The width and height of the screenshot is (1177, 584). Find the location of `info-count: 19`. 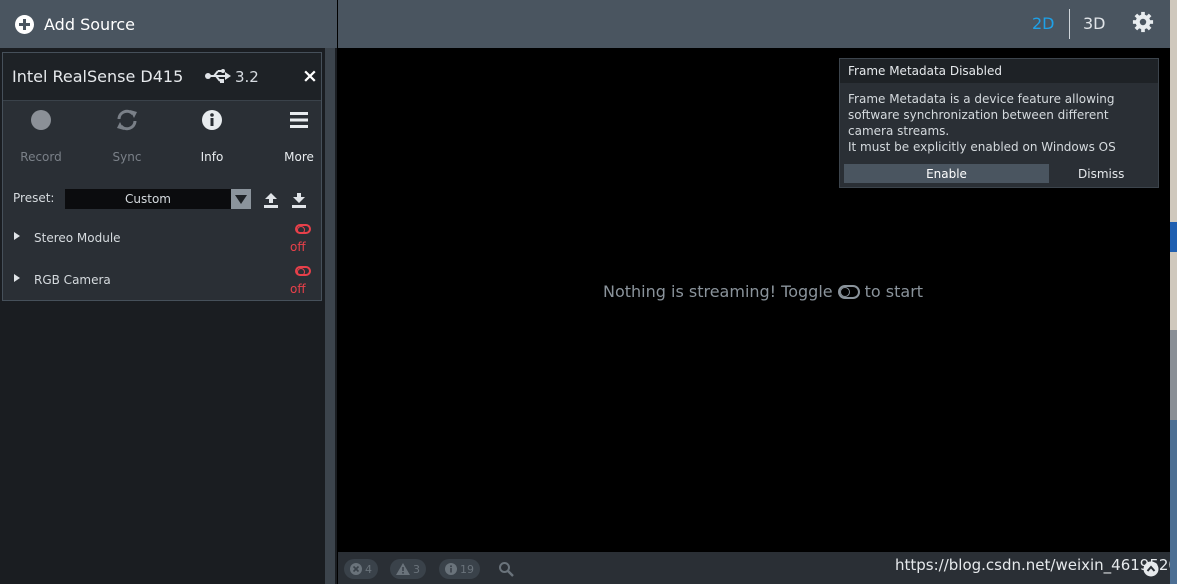

info-count: 19 is located at coordinates (467, 569).